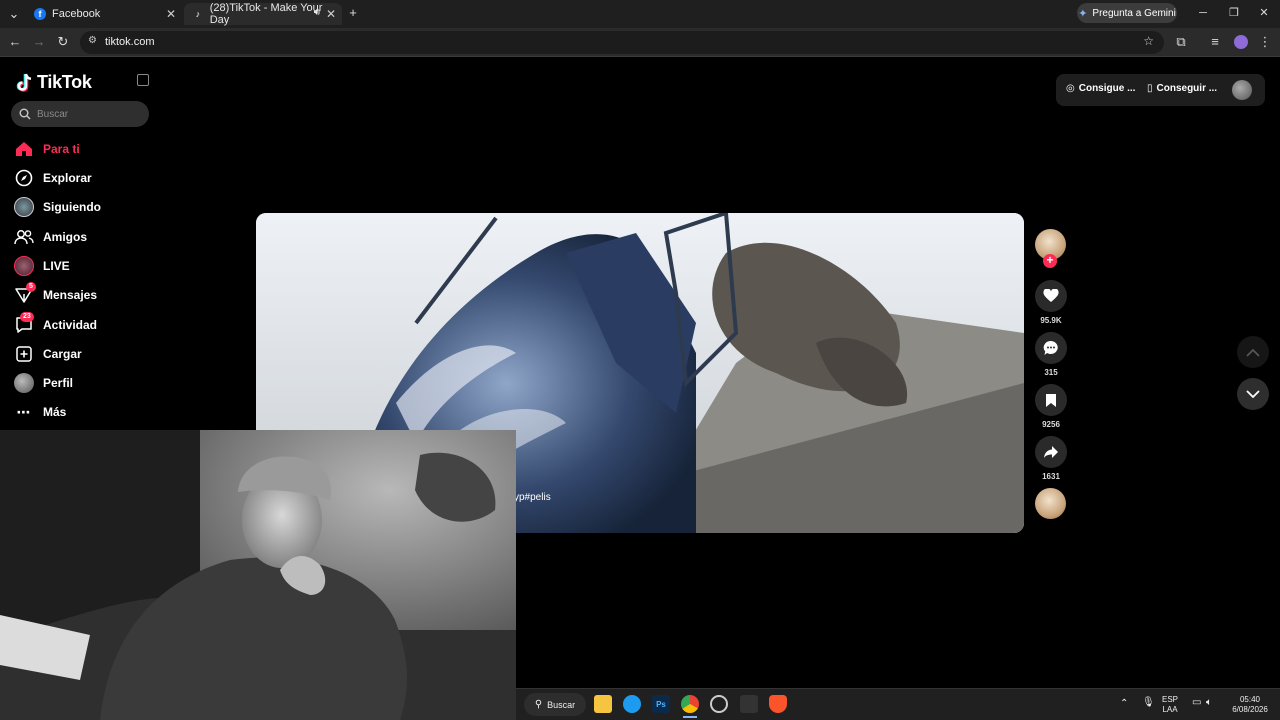 The image size is (1280, 720). I want to click on extensions-icon: ⧉, so click(1181, 42).